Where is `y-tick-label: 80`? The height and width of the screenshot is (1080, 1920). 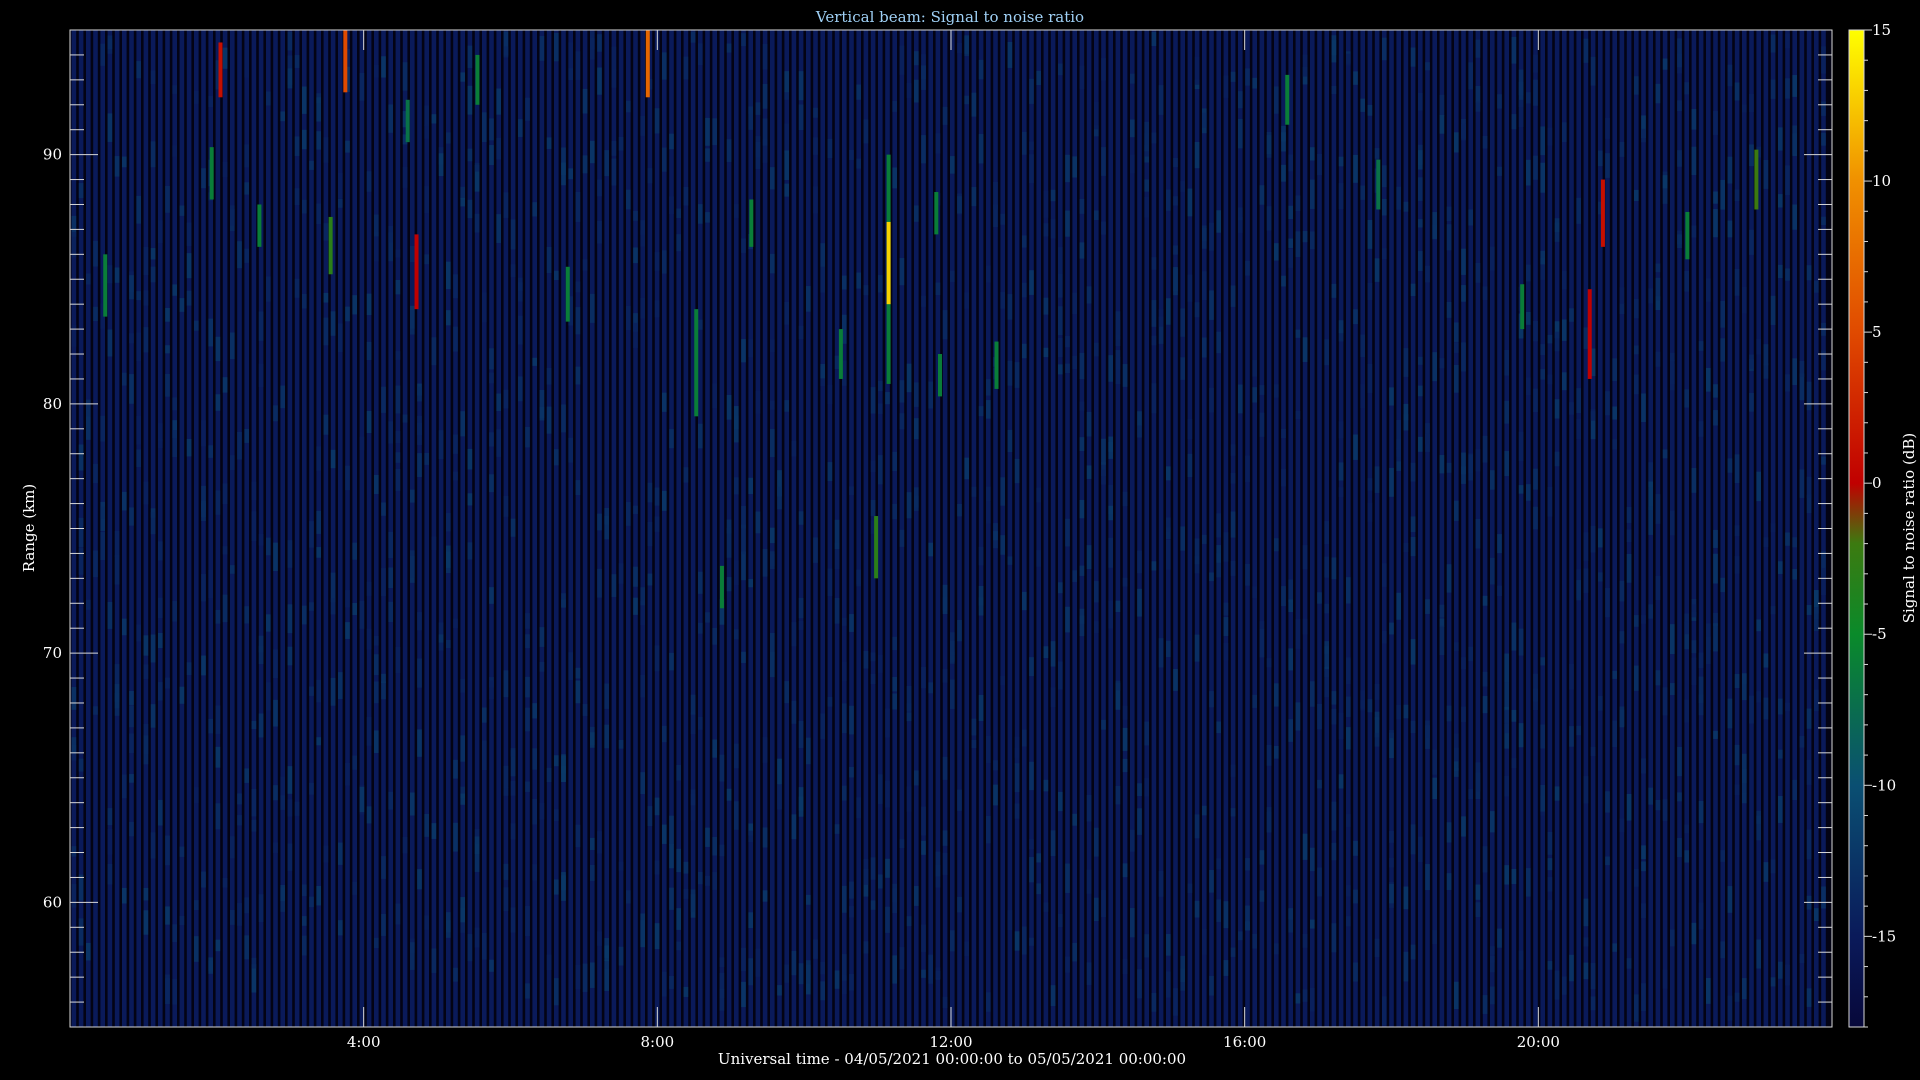 y-tick-label: 80 is located at coordinates (52, 404).